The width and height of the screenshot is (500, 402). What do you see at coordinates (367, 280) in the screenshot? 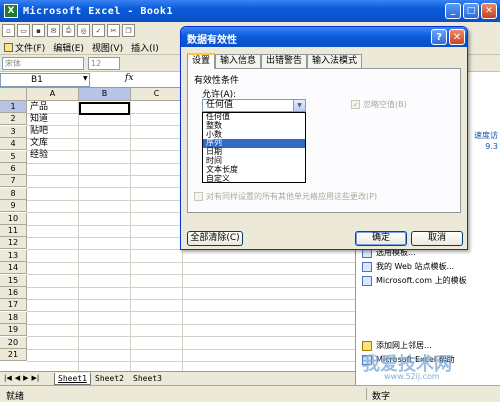
I see `microsoft-template-icon` at bounding box center [367, 280].